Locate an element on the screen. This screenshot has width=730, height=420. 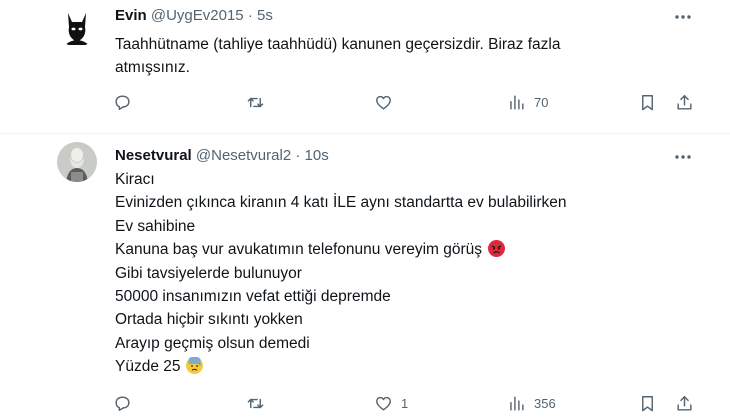
user-handle: @UygEv2015 is located at coordinates (197, 15).